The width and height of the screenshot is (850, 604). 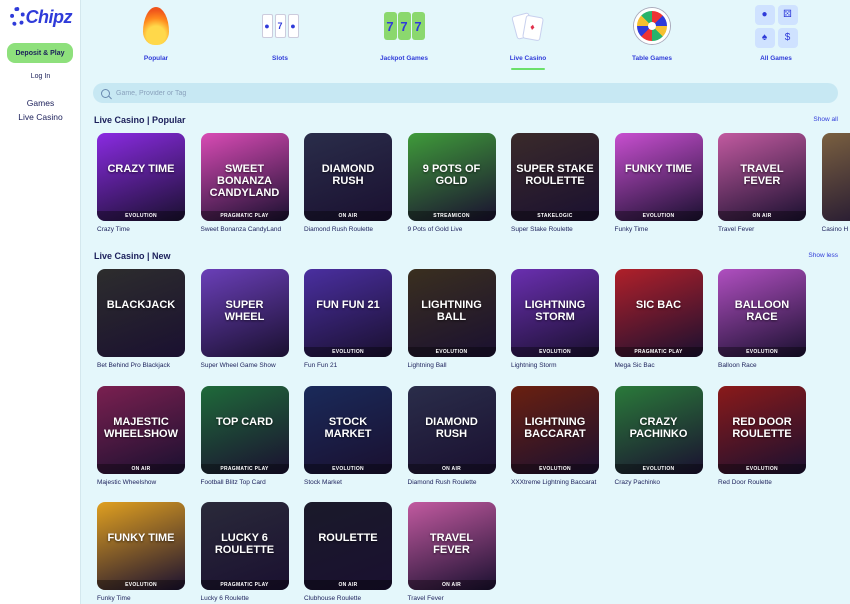 I want to click on jackpot-icon: 777, so click(x=404, y=26).